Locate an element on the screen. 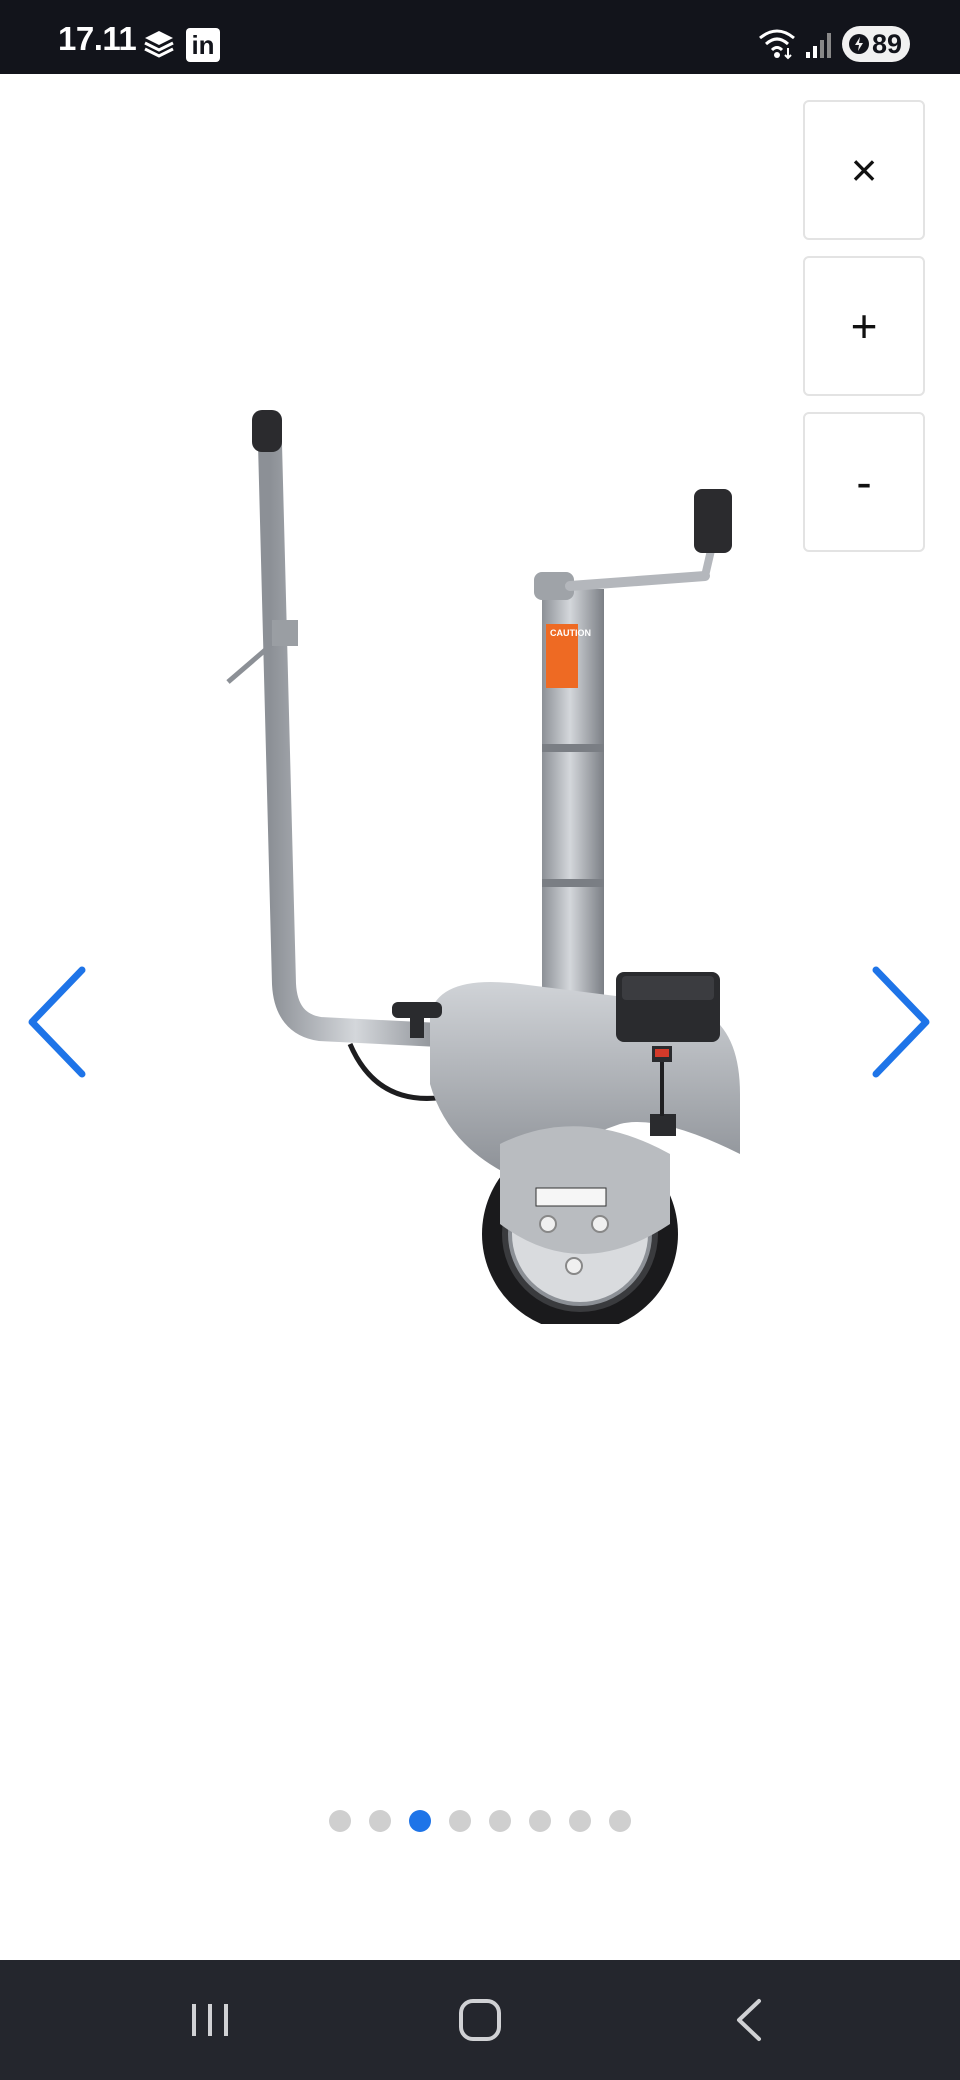  home-button is located at coordinates (480, 2020).